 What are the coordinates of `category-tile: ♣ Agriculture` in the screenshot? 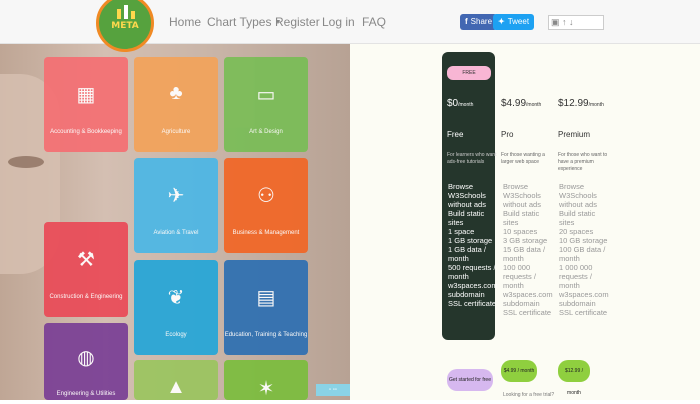 It's located at (176, 104).